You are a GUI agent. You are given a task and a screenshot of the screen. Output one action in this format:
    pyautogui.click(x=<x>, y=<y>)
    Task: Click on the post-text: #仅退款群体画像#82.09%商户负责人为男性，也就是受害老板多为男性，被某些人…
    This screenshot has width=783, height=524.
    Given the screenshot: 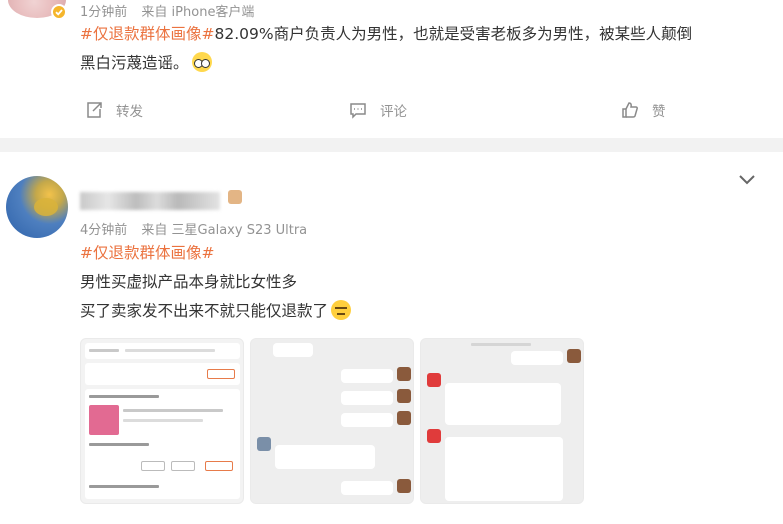 What is the action you would take?
    pyautogui.click(x=386, y=49)
    